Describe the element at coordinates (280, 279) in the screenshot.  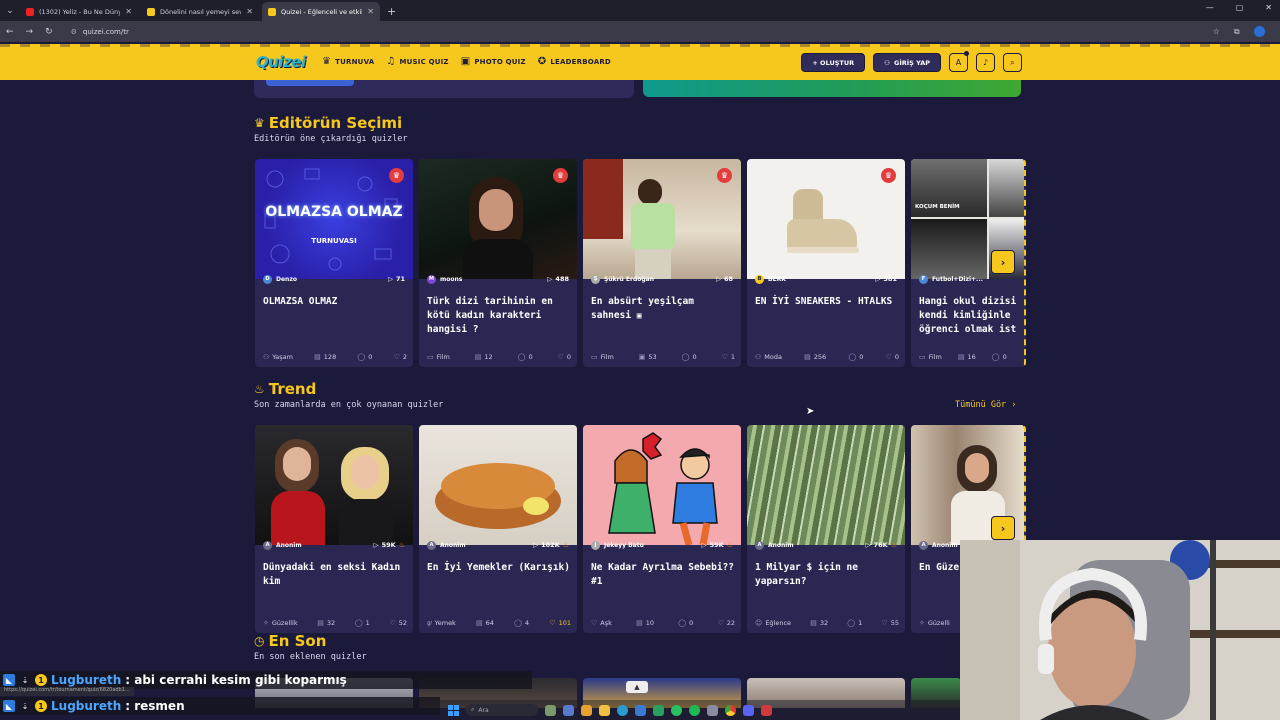
I see `card-author: D Denzo` at that location.